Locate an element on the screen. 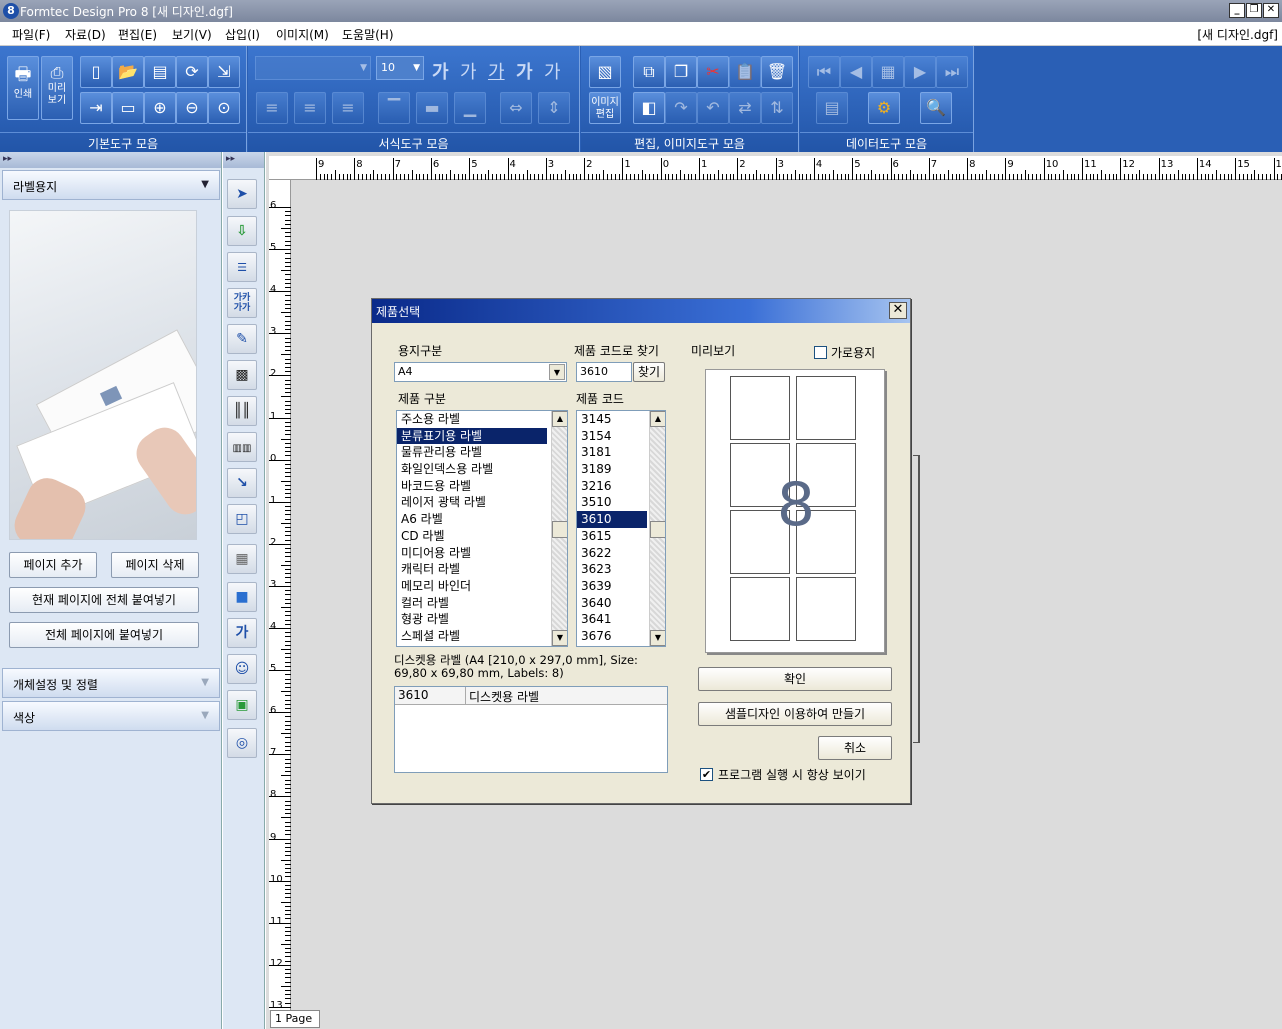 This screenshot has height=1029, width=1282. cut-button: ✂ is located at coordinates (713, 72).